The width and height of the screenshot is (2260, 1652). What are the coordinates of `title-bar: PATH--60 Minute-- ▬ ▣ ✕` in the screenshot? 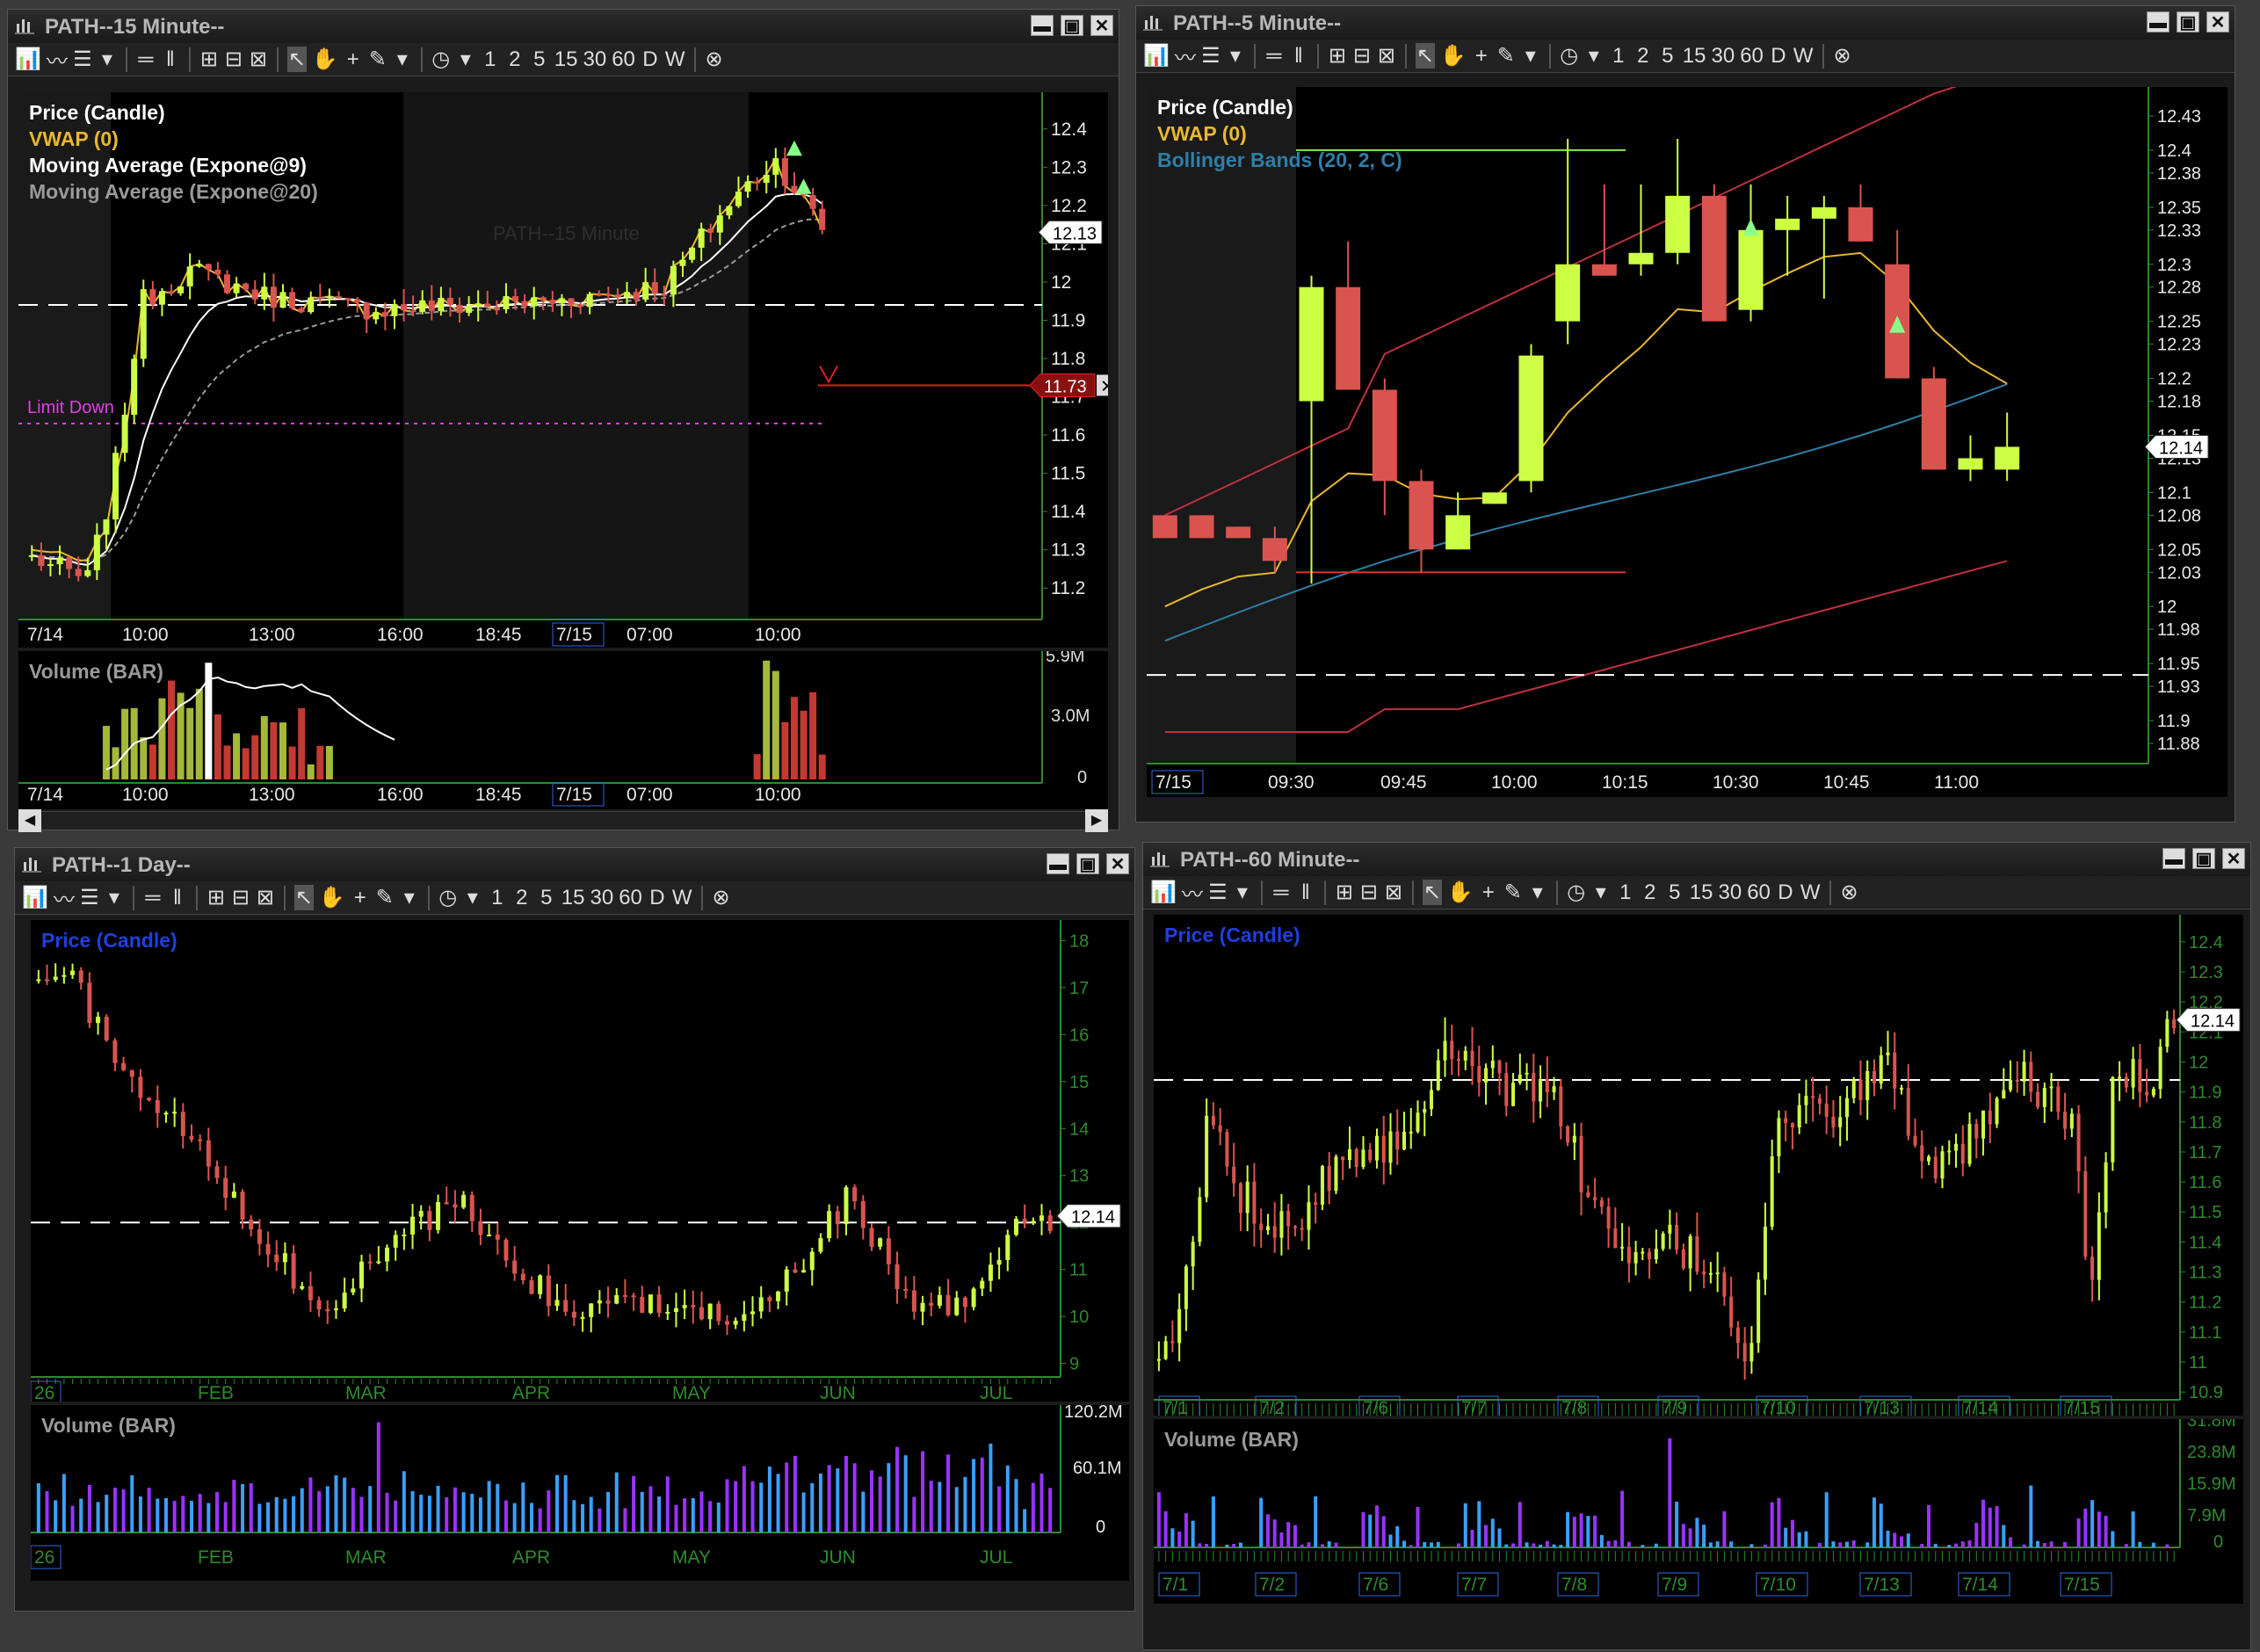 It's located at (1697, 860).